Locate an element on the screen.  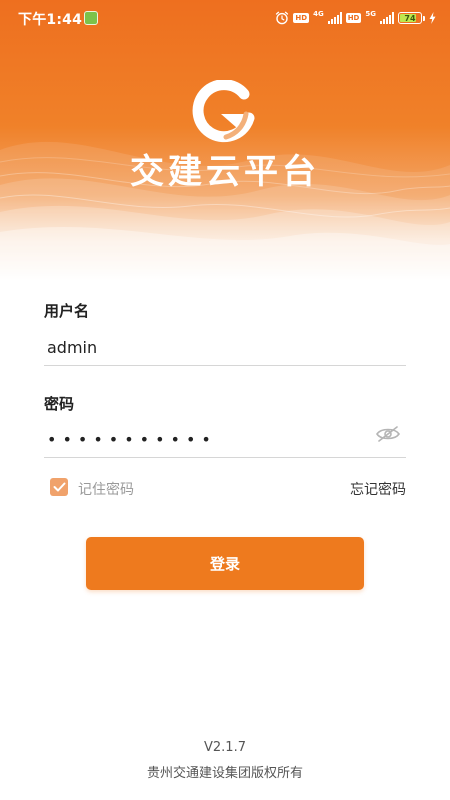
network-type-label: 4G is located at coordinates (318, 14).